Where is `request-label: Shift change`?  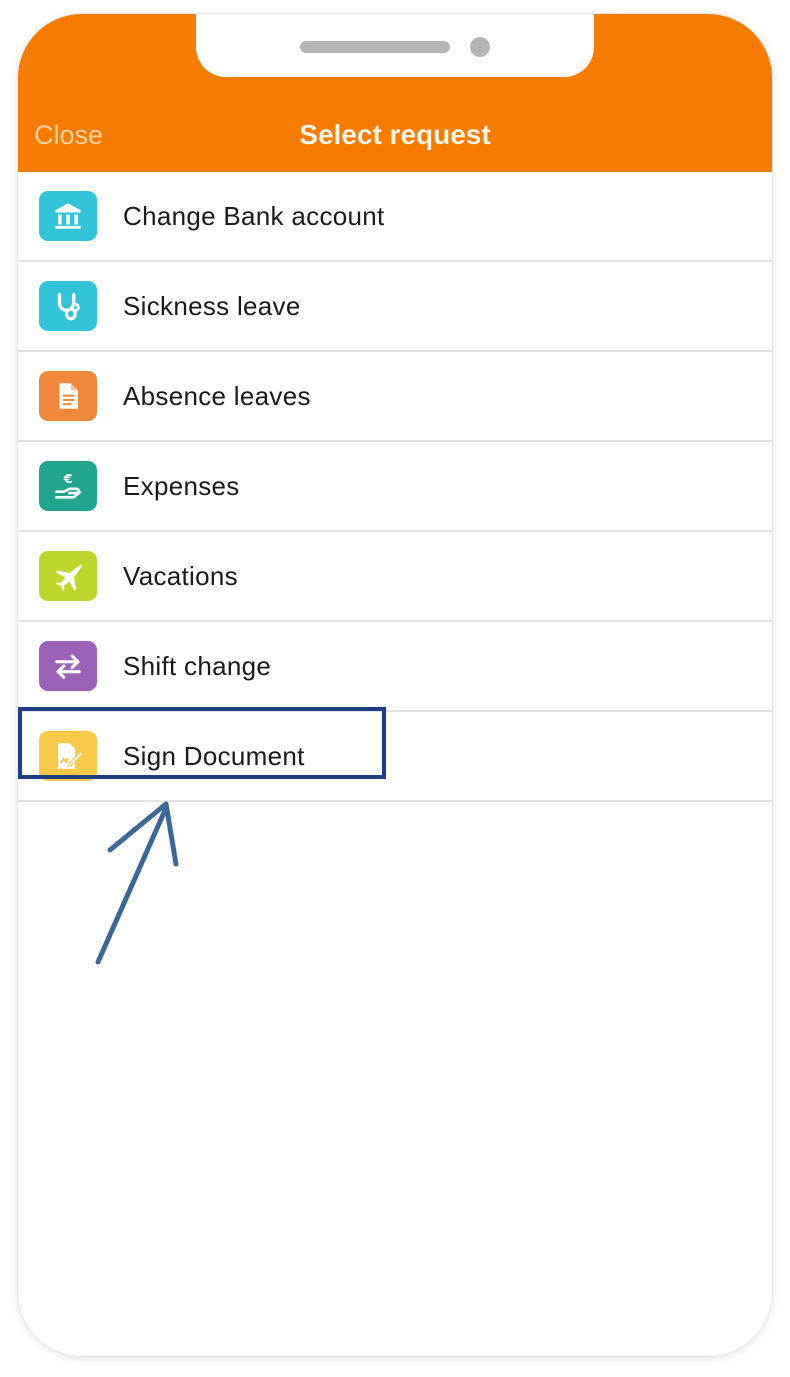
request-label: Shift change is located at coordinates (197, 666).